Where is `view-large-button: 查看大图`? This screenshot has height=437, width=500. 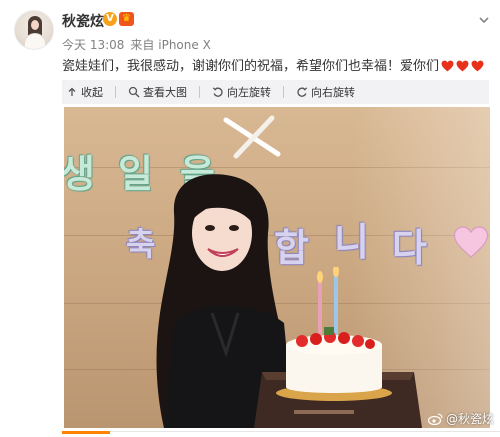
view-large-button: 查看大图 is located at coordinates (157, 92).